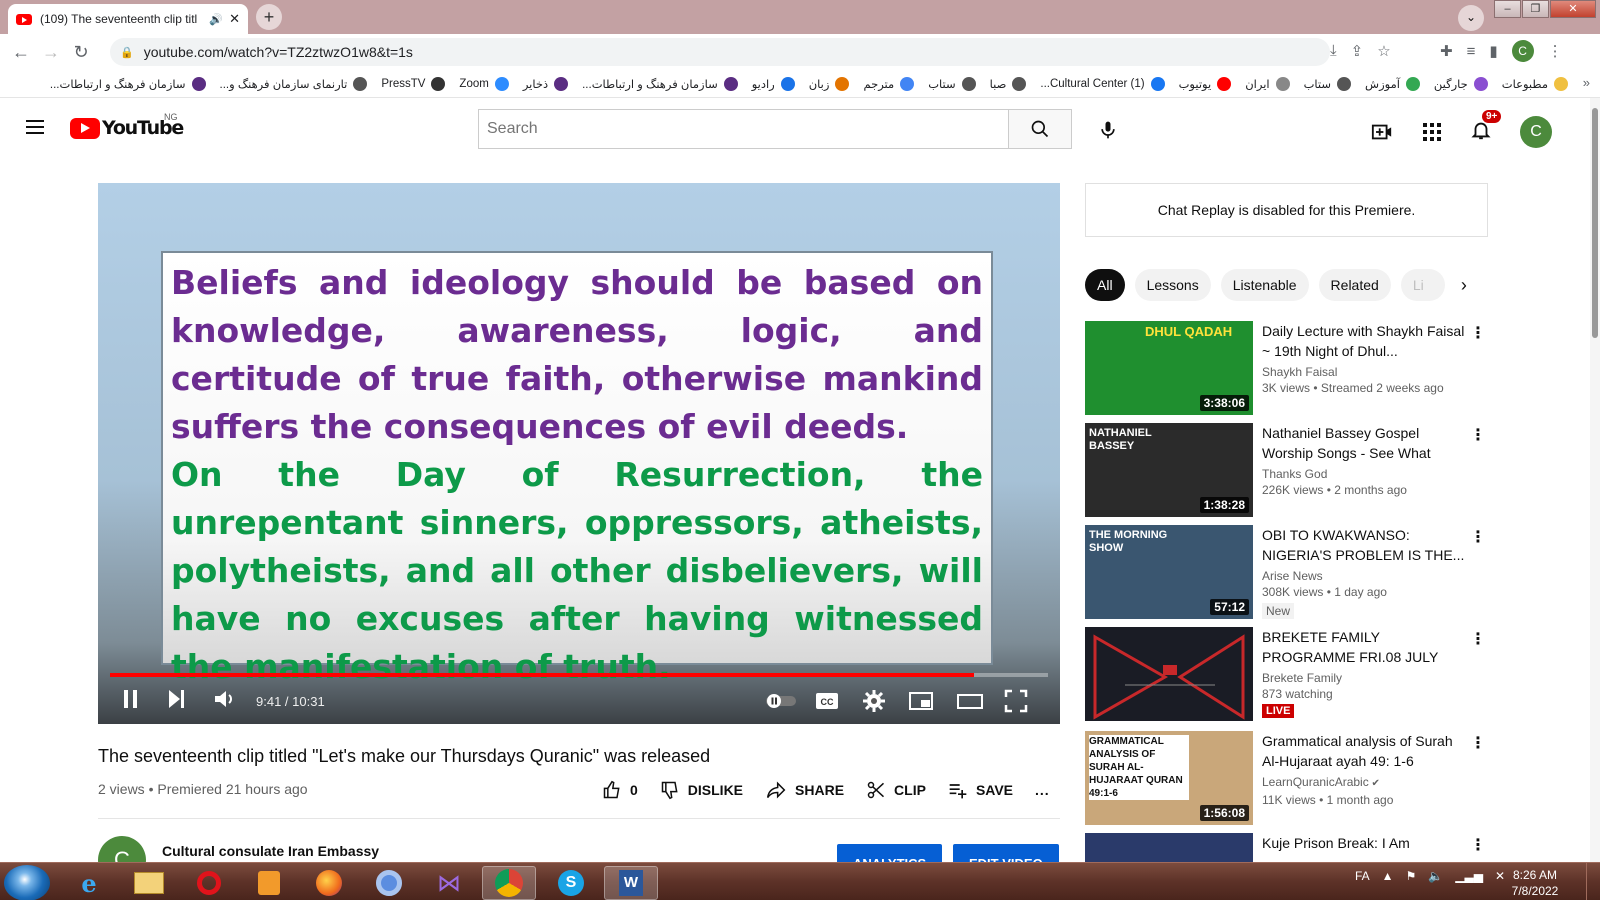  Describe the element at coordinates (509, 883) in the screenshot. I see `chrome-icon` at that location.